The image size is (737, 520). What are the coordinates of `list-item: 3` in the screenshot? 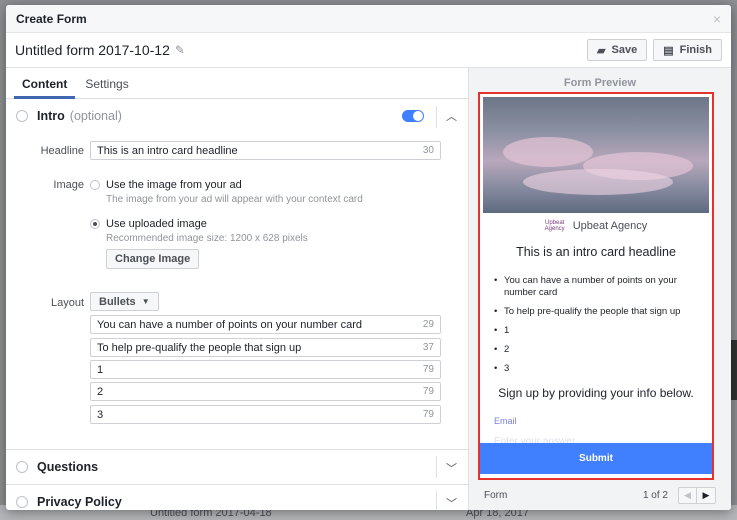 It's located at (599, 369).